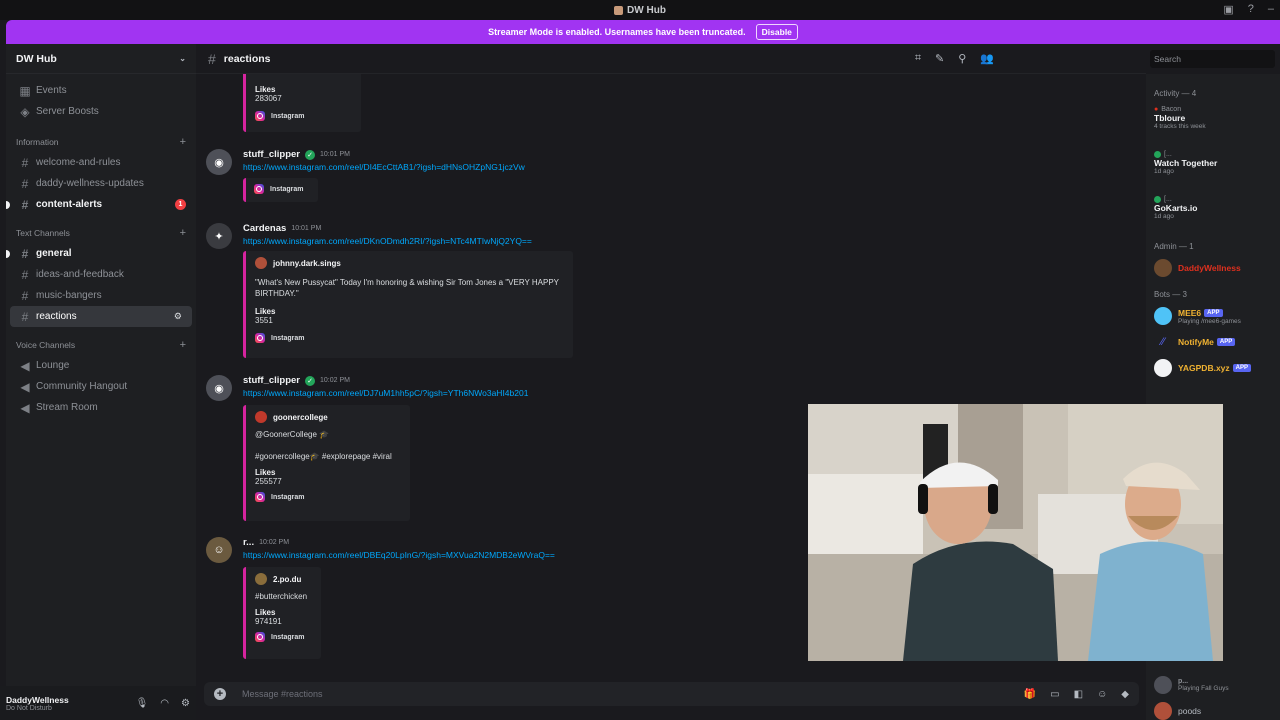  Describe the element at coordinates (101, 111) in the screenshot. I see `sidebar-item-server-boosts: ◈ Server Boosts` at that location.